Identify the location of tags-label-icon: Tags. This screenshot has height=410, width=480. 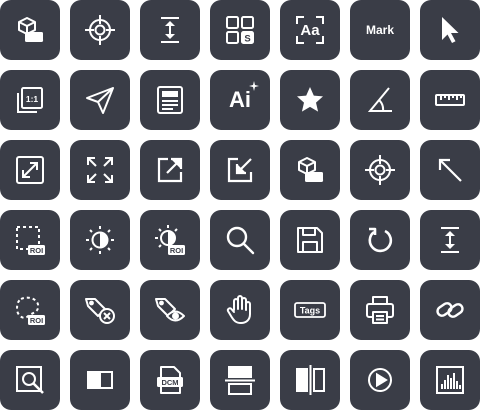
(310, 310).